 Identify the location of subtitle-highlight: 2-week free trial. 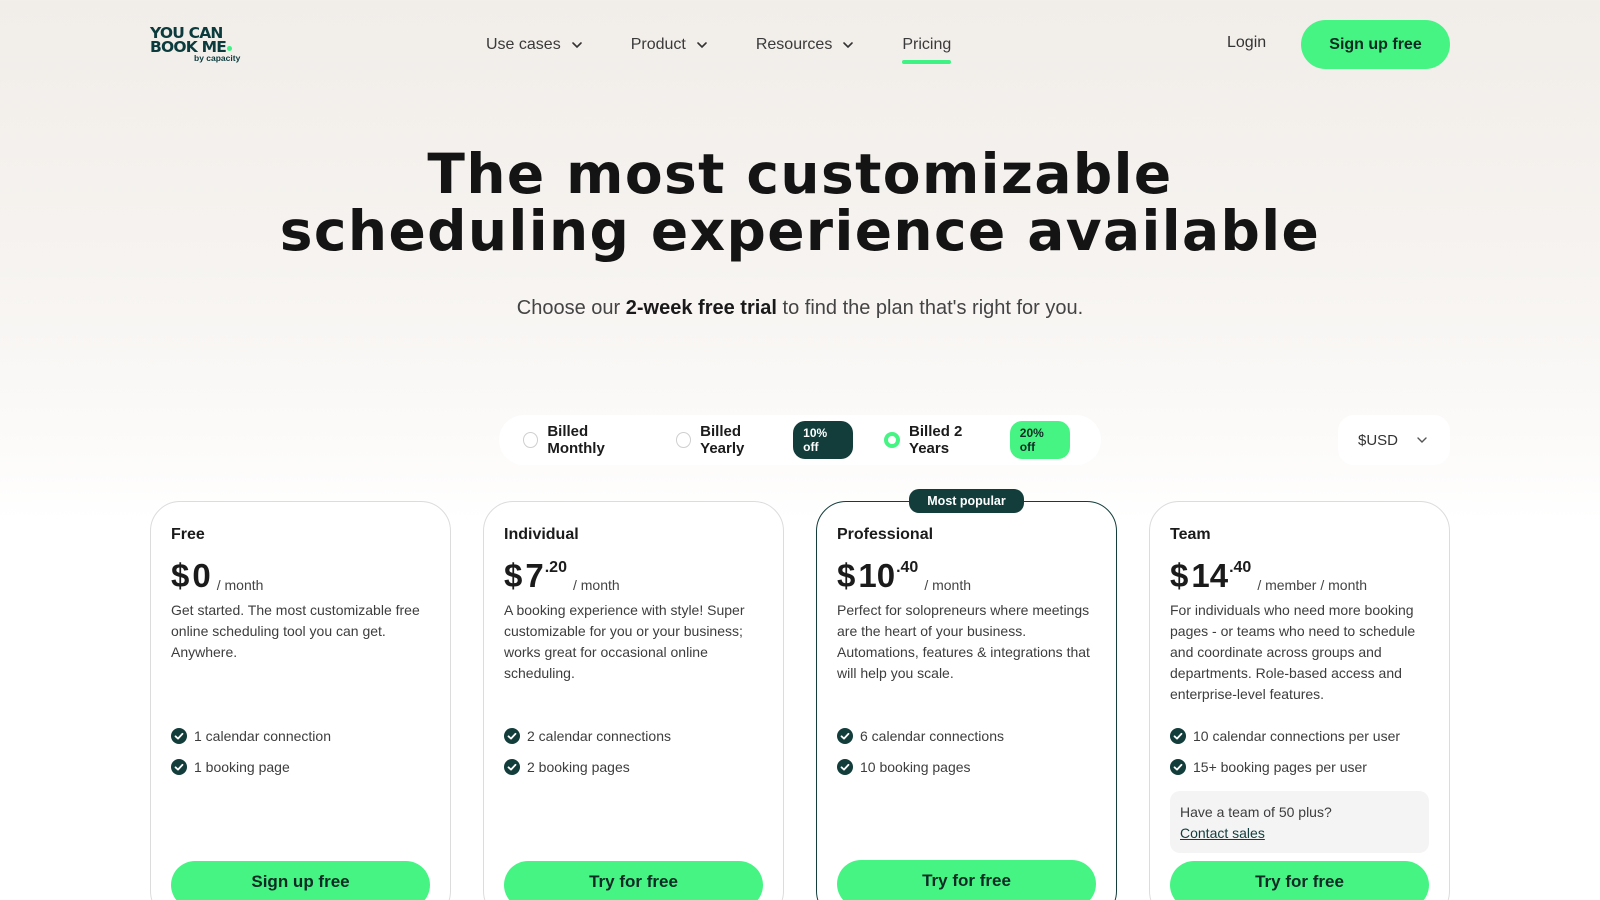
(701, 308).